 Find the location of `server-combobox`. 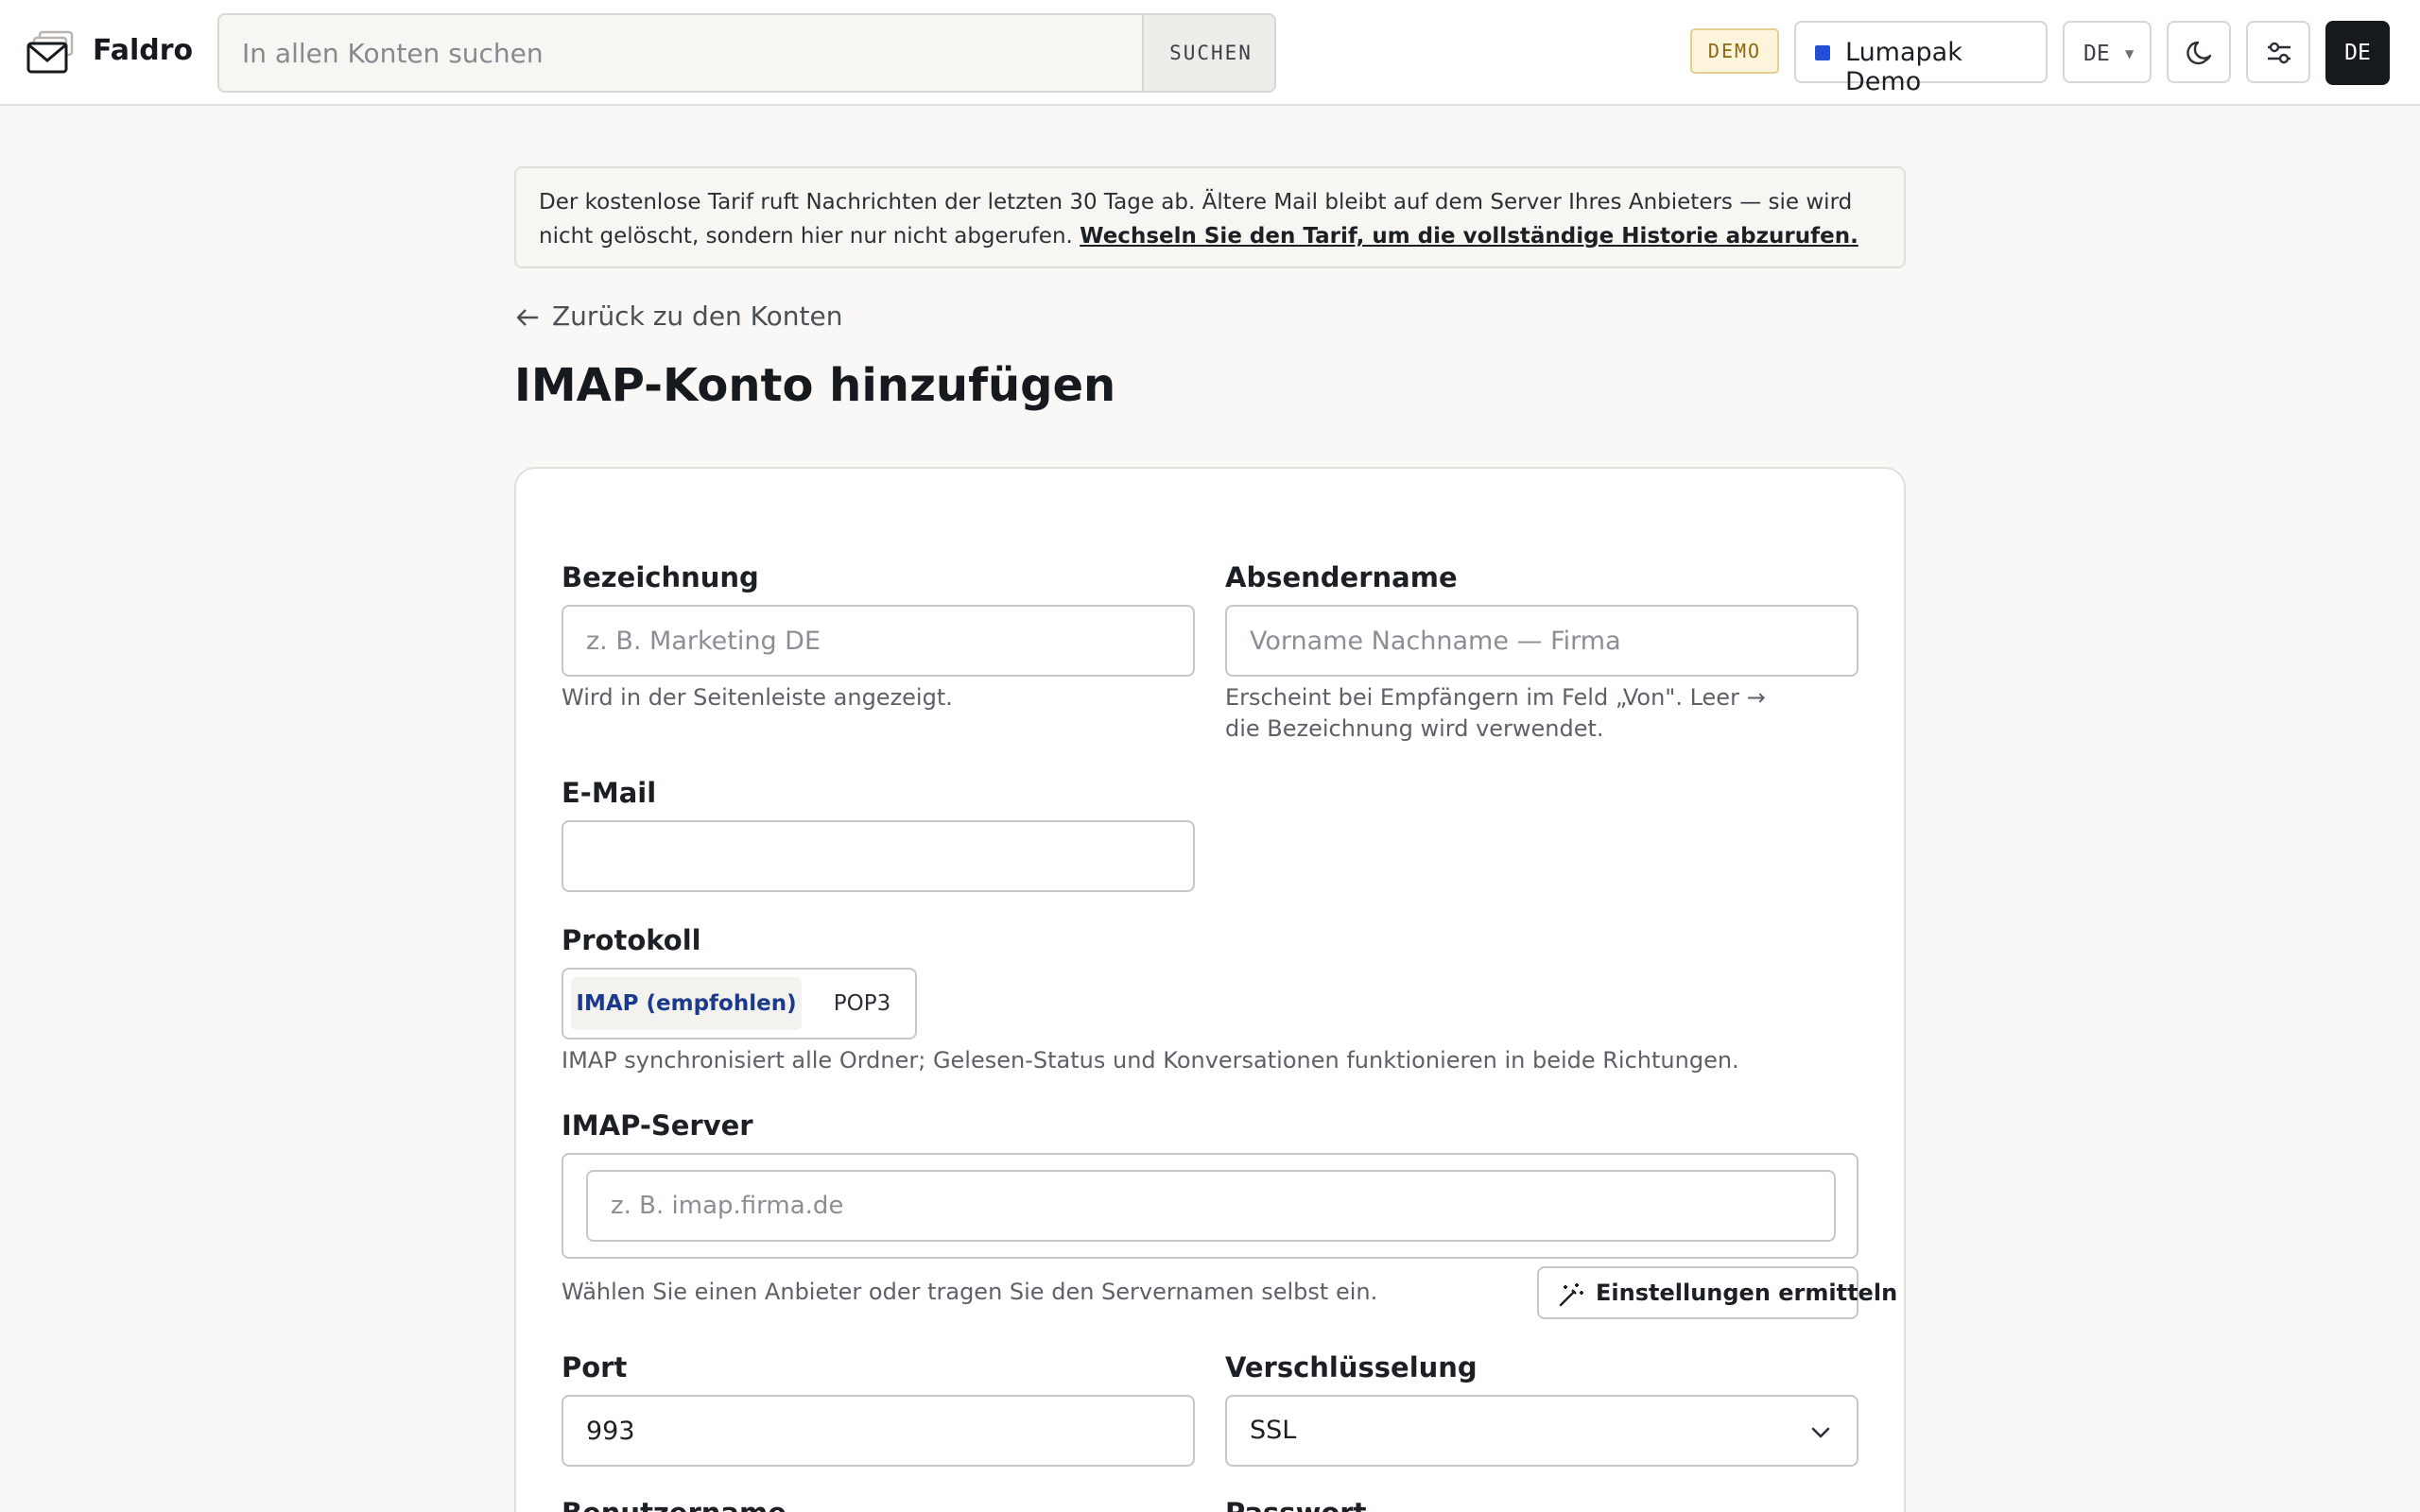

server-combobox is located at coordinates (1210, 1206).